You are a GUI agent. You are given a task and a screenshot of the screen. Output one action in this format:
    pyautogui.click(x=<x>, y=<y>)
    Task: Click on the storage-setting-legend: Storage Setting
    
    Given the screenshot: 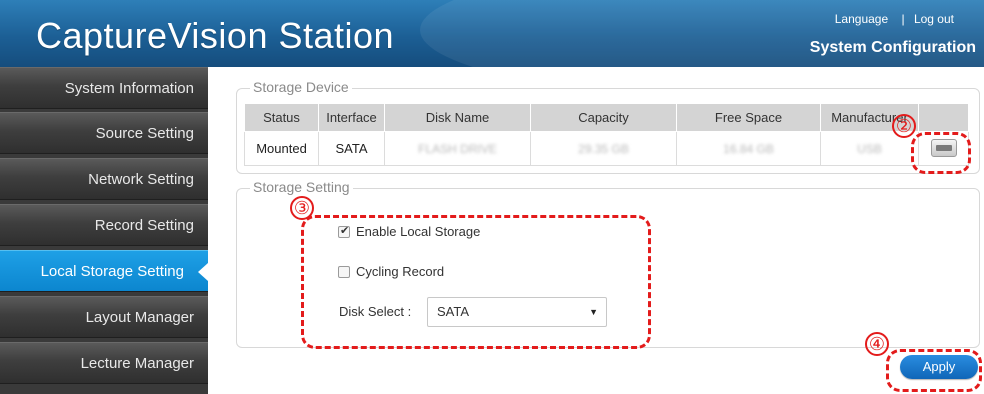 What is the action you would take?
    pyautogui.click(x=301, y=187)
    